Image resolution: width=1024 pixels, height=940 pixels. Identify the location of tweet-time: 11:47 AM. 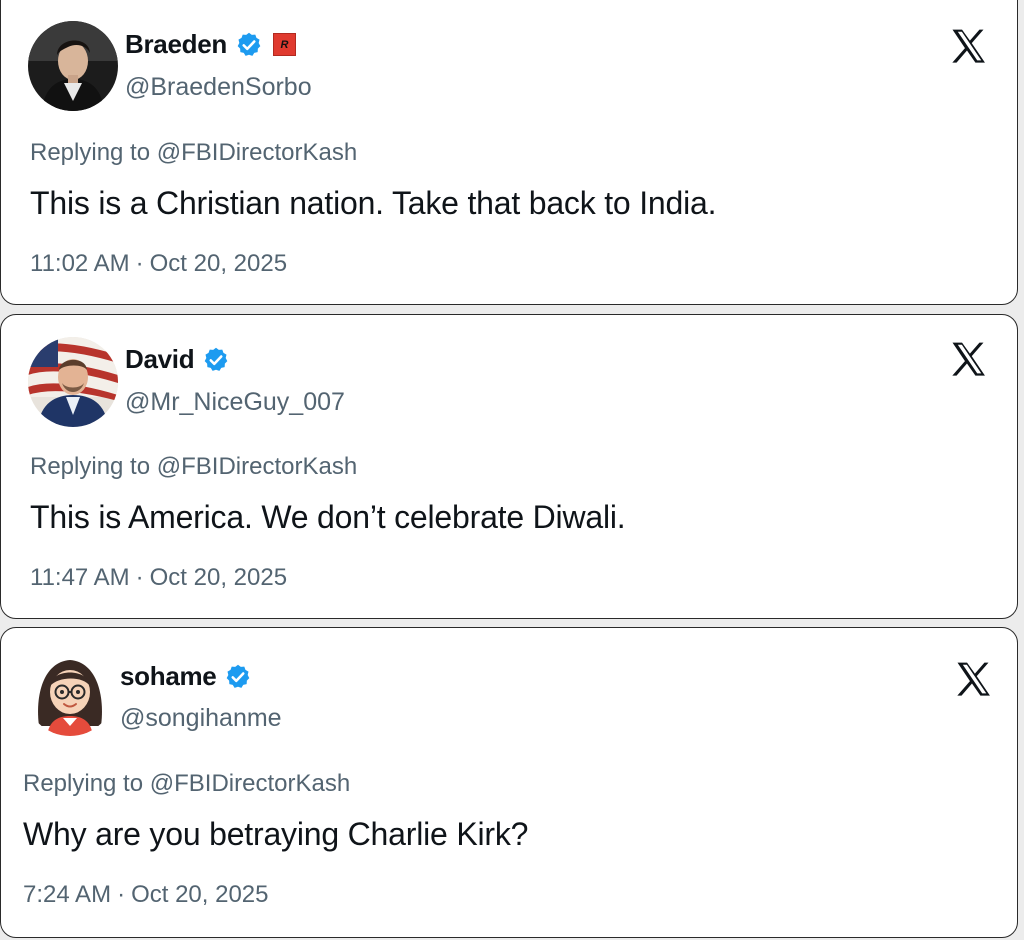
(80, 577).